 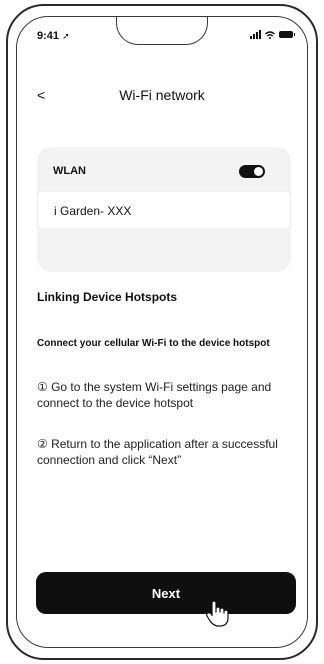 I want to click on network-item: i Garden- XXX, so click(x=164, y=210).